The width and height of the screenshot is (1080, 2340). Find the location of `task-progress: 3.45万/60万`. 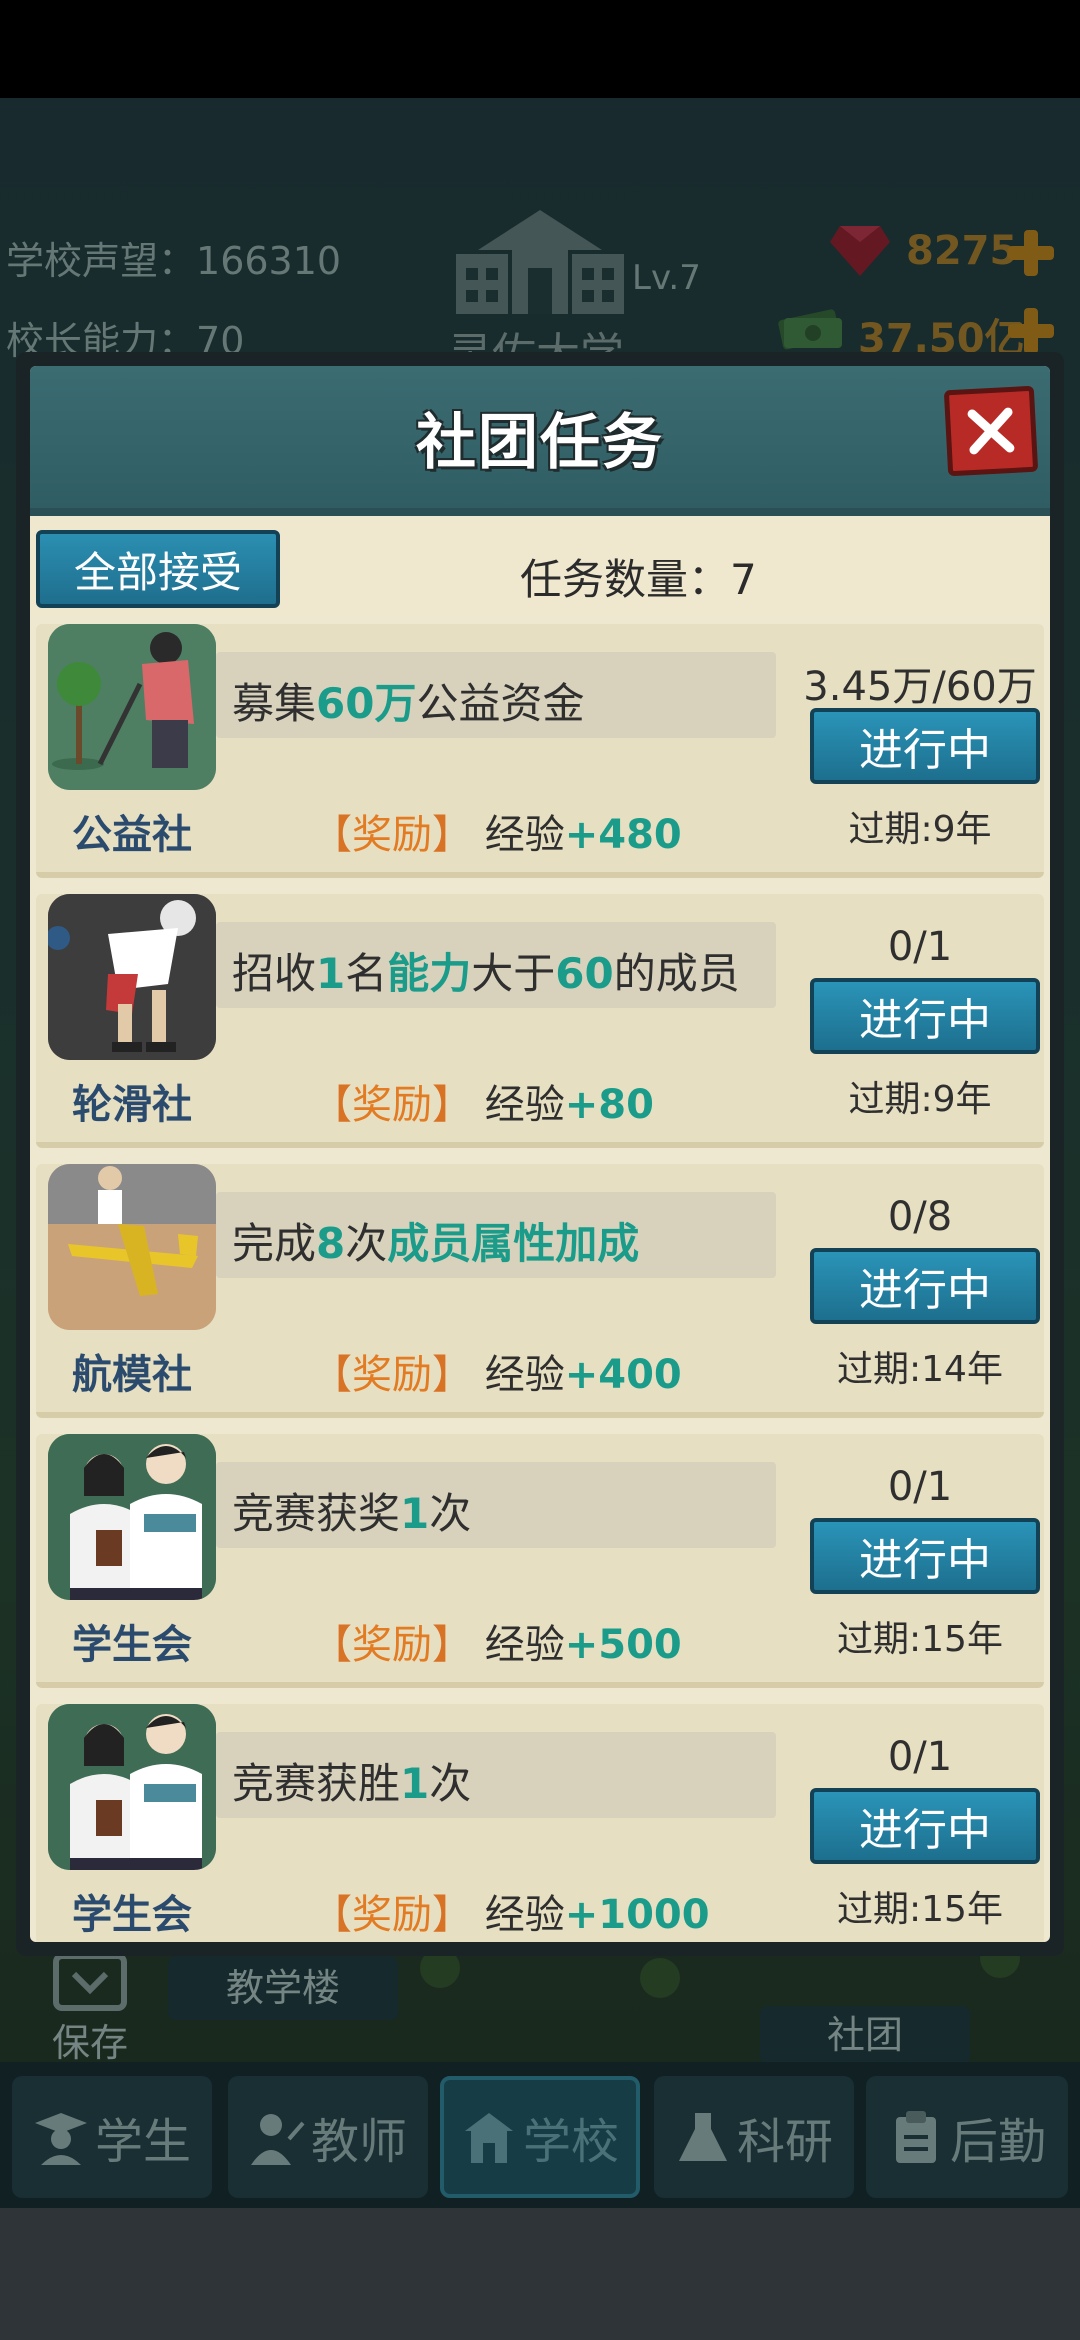

task-progress: 3.45万/60万 is located at coordinates (920, 687).